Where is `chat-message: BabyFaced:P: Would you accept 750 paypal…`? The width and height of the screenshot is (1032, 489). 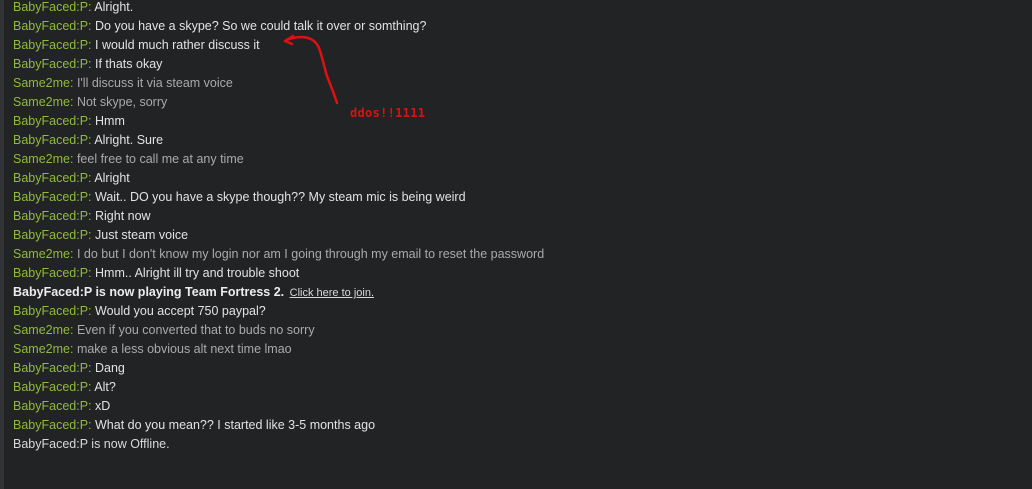 chat-message: BabyFaced:P: Would you accept 750 paypal… is located at coordinates (518, 311).